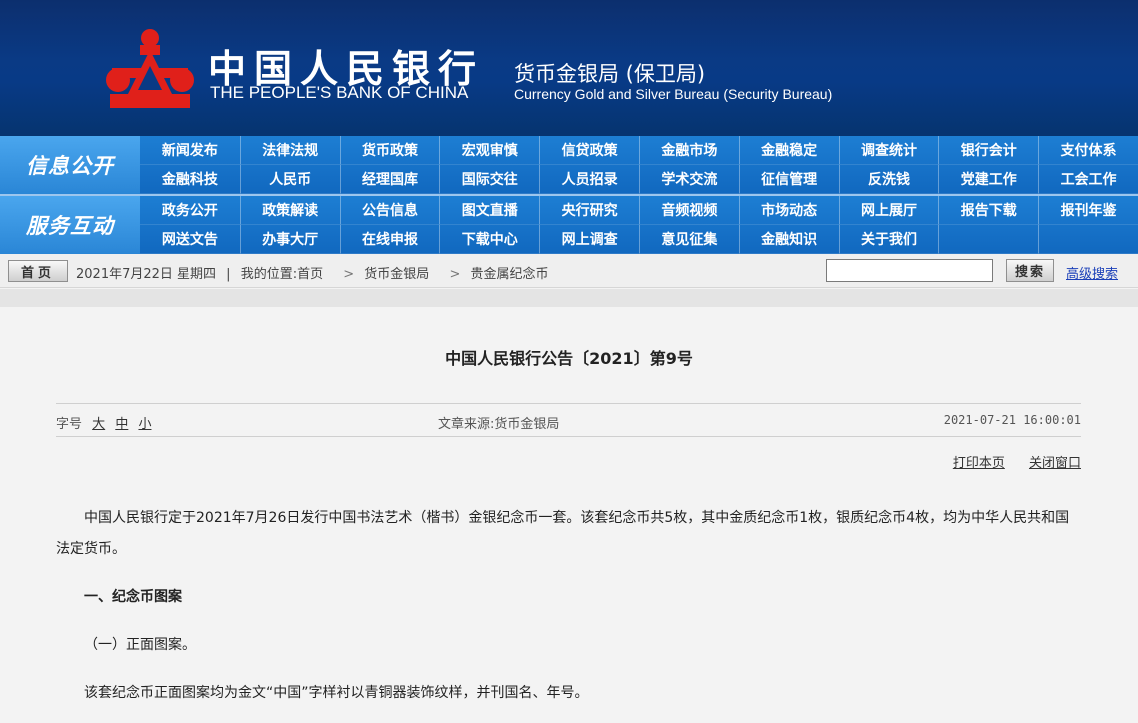  What do you see at coordinates (69, 424) in the screenshot?
I see `font-size-label: 字号` at bounding box center [69, 424].